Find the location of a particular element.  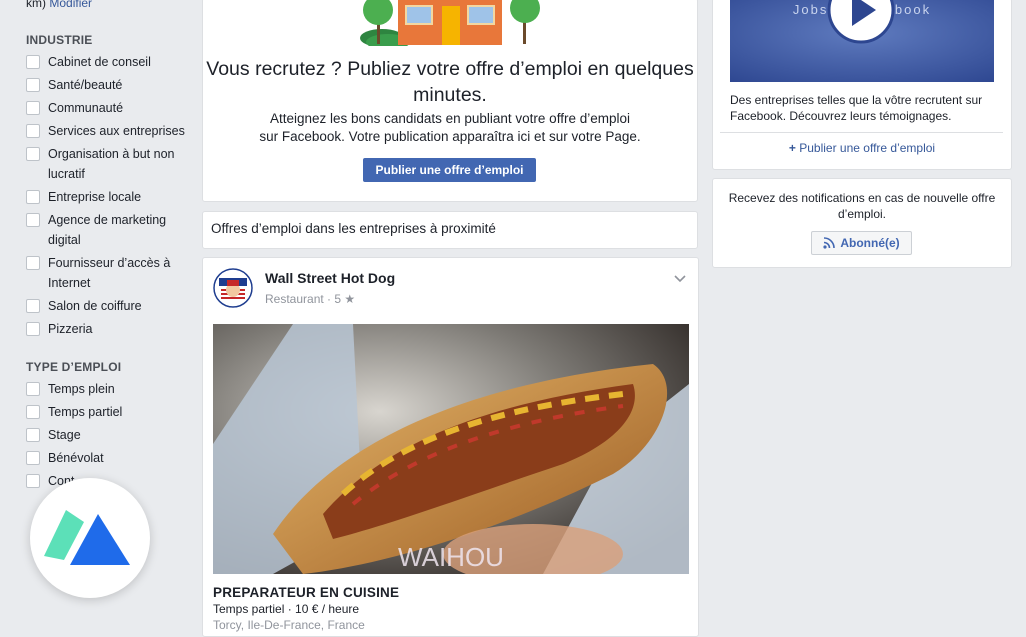

filter-option: Salon de coiffure is located at coordinates (108, 306).